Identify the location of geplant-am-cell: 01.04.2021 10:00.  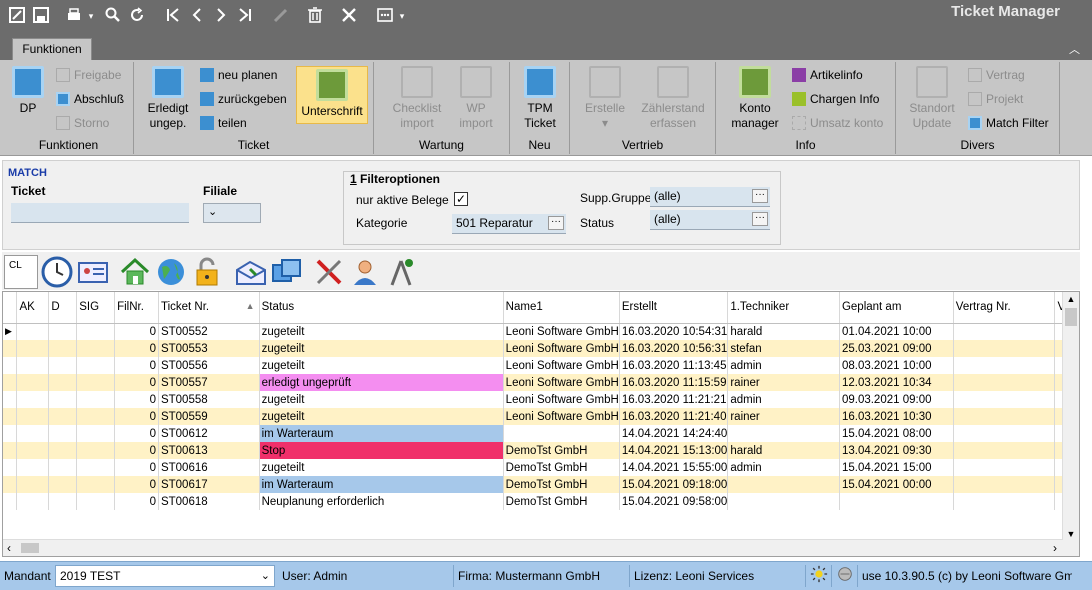
(896, 331).